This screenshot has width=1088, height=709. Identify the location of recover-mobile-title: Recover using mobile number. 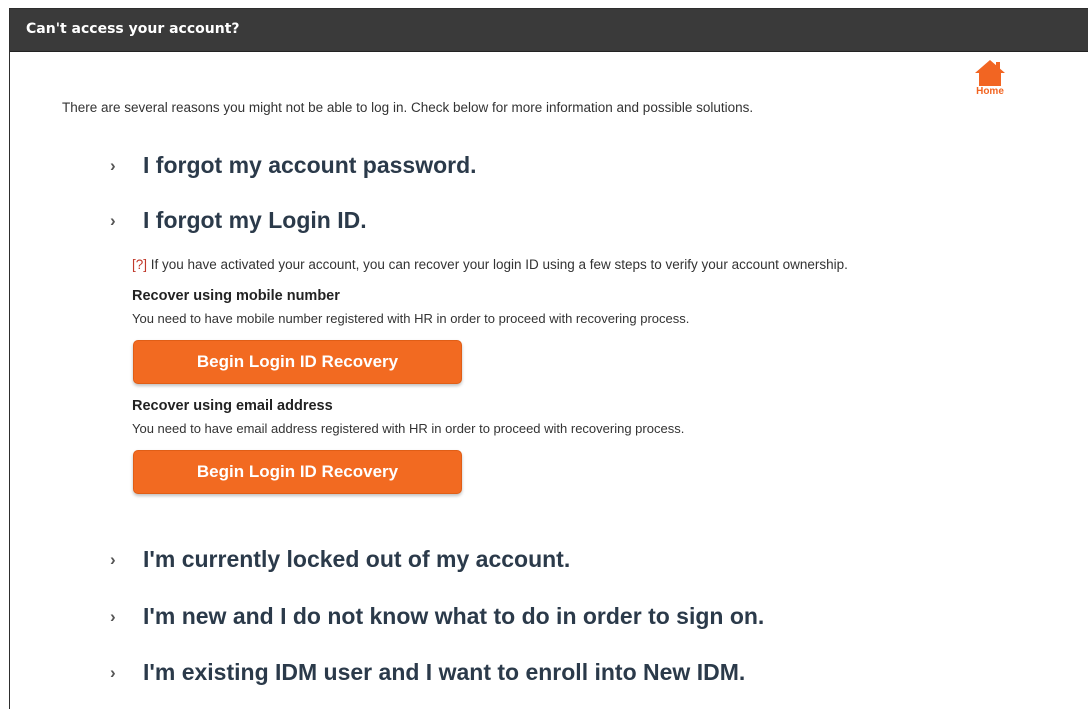
(236, 296).